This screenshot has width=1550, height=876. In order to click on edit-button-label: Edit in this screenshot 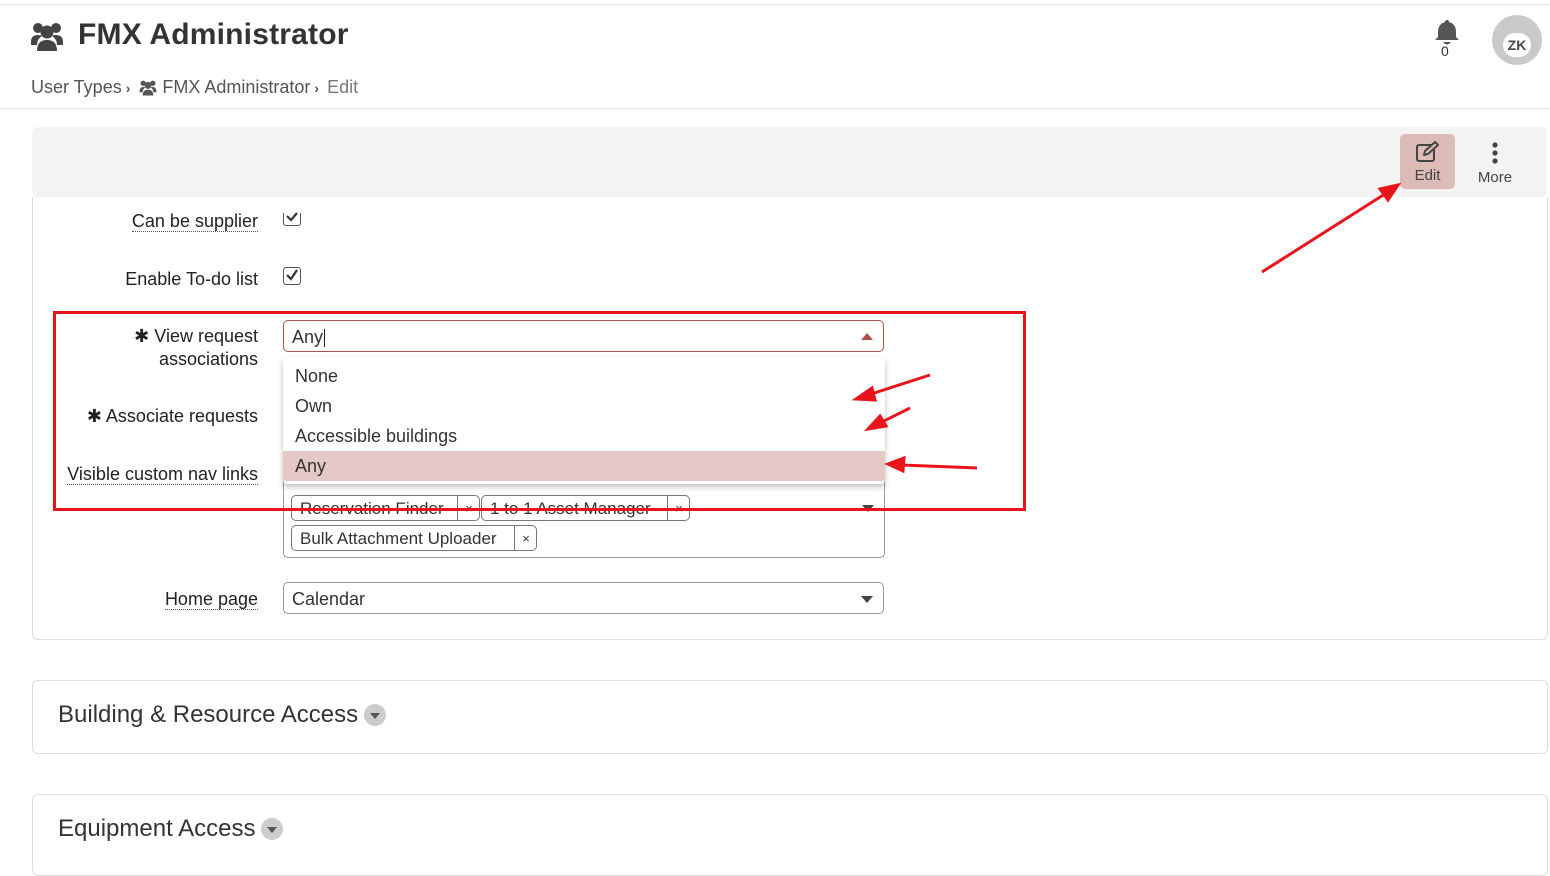, I will do `click(1427, 175)`.